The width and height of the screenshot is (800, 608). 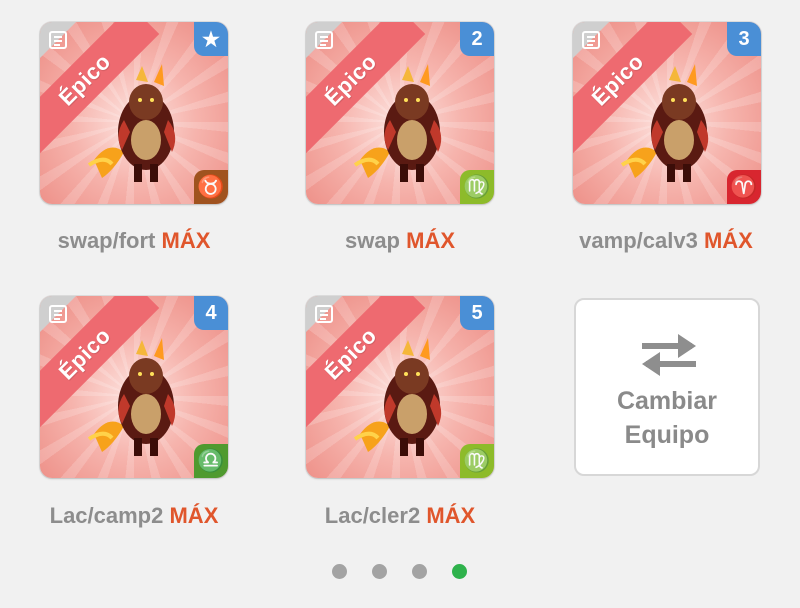 What do you see at coordinates (744, 187) in the screenshot?
I see `aries-icon: ♈` at bounding box center [744, 187].